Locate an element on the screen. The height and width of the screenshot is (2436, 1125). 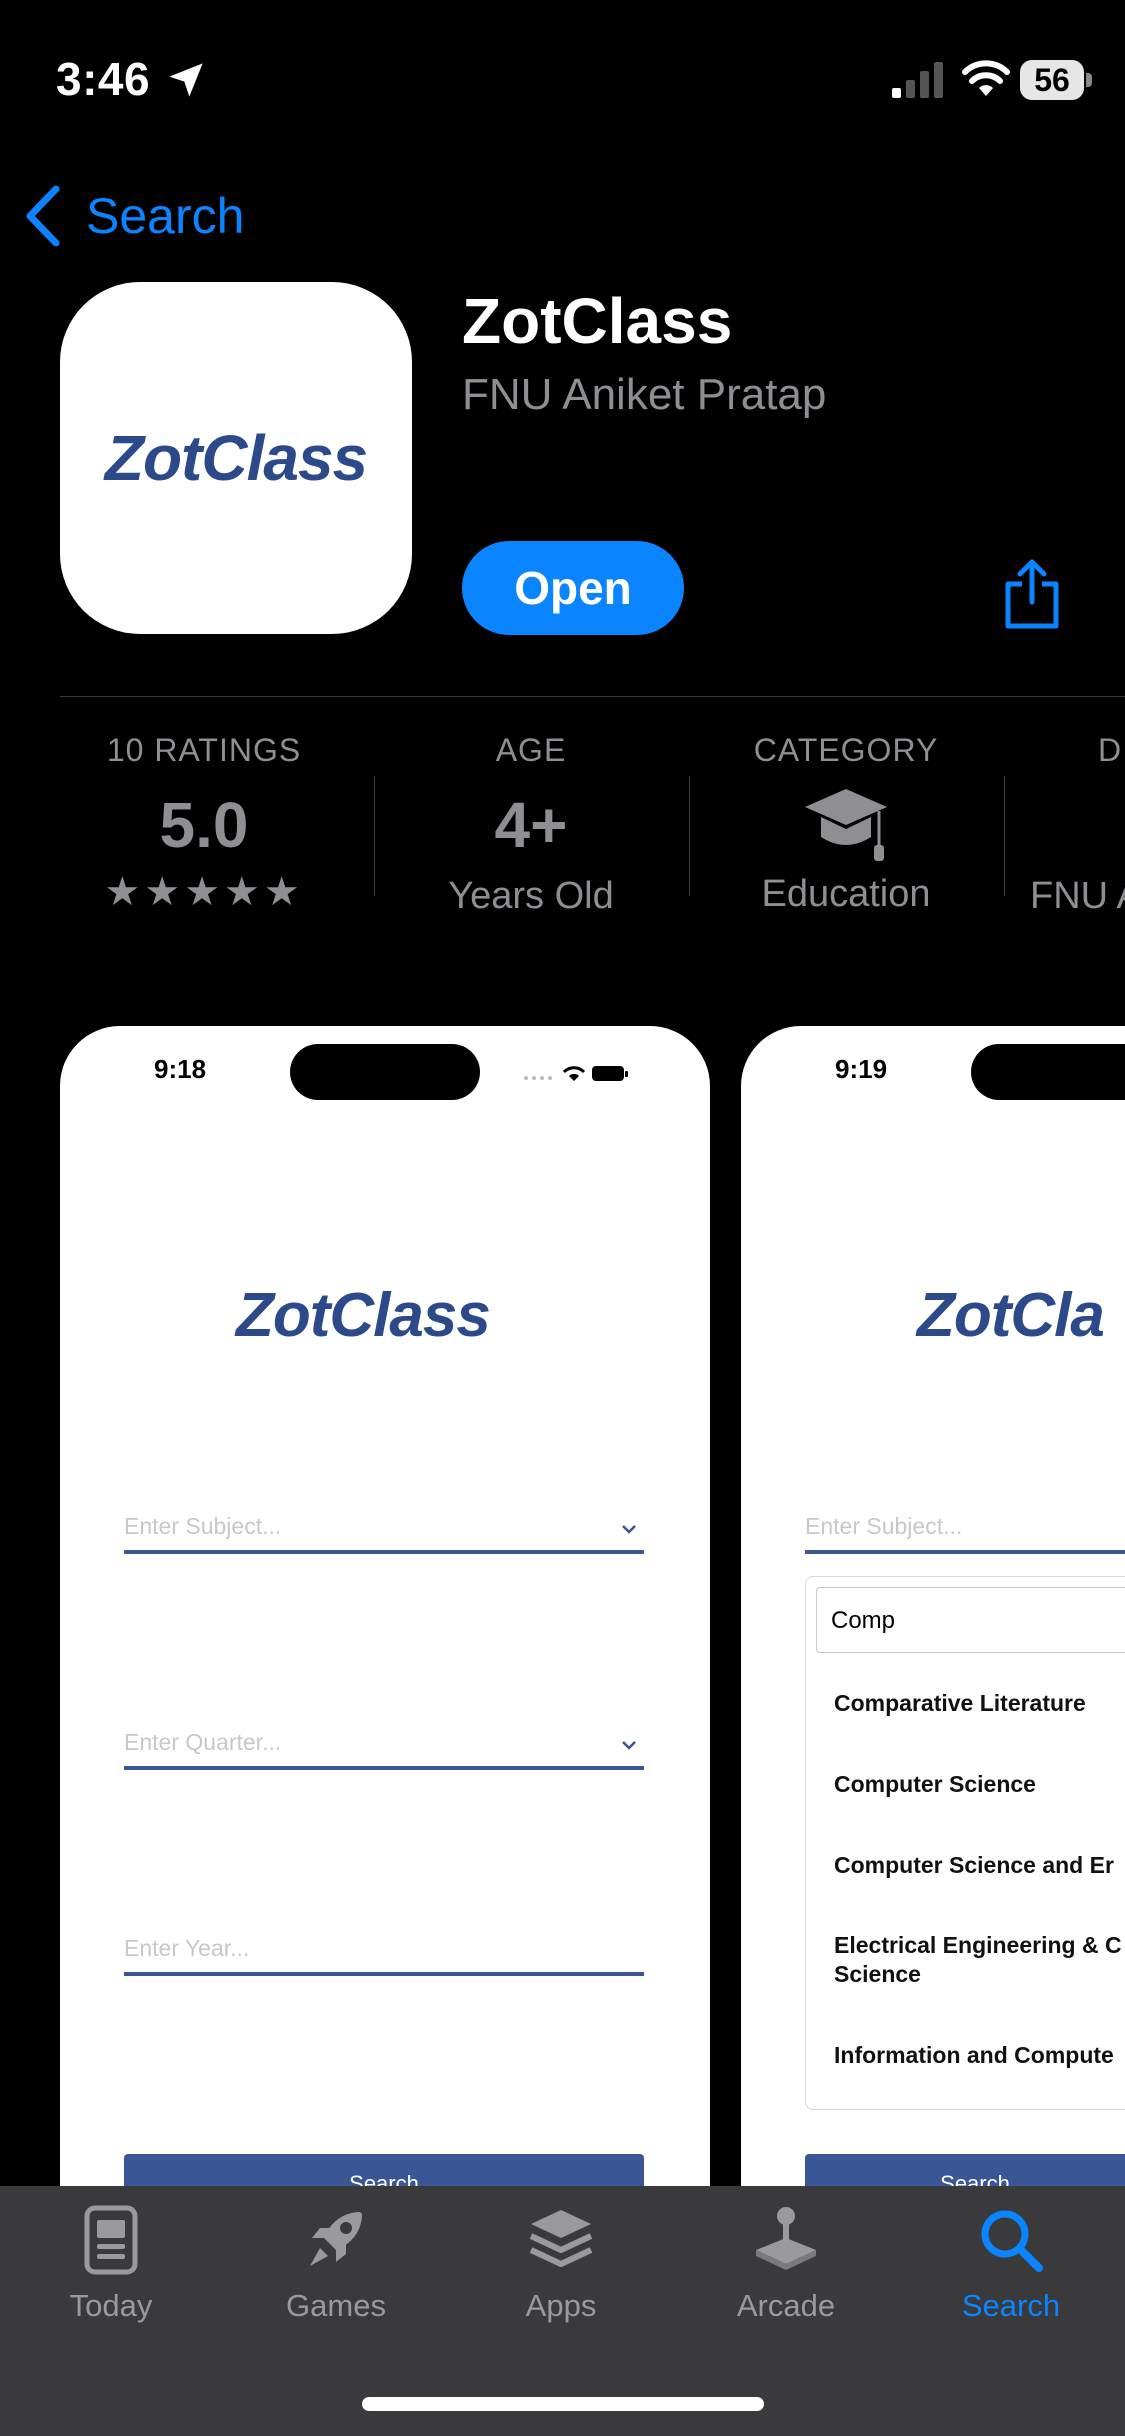
back-button: Search is located at coordinates (134, 216).